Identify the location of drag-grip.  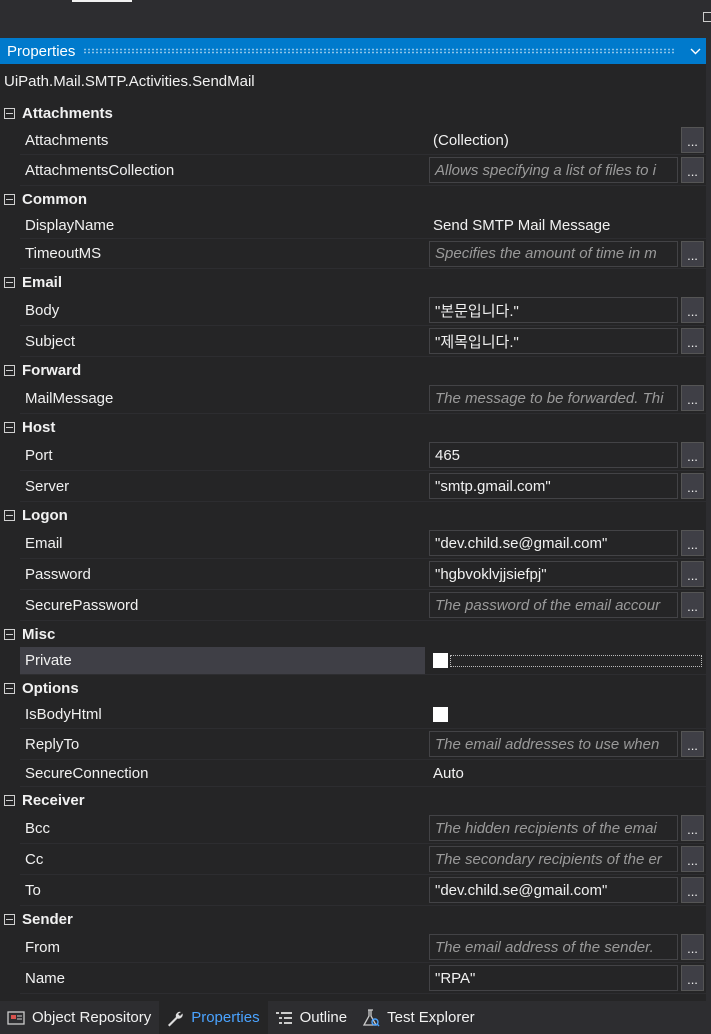
(379, 51).